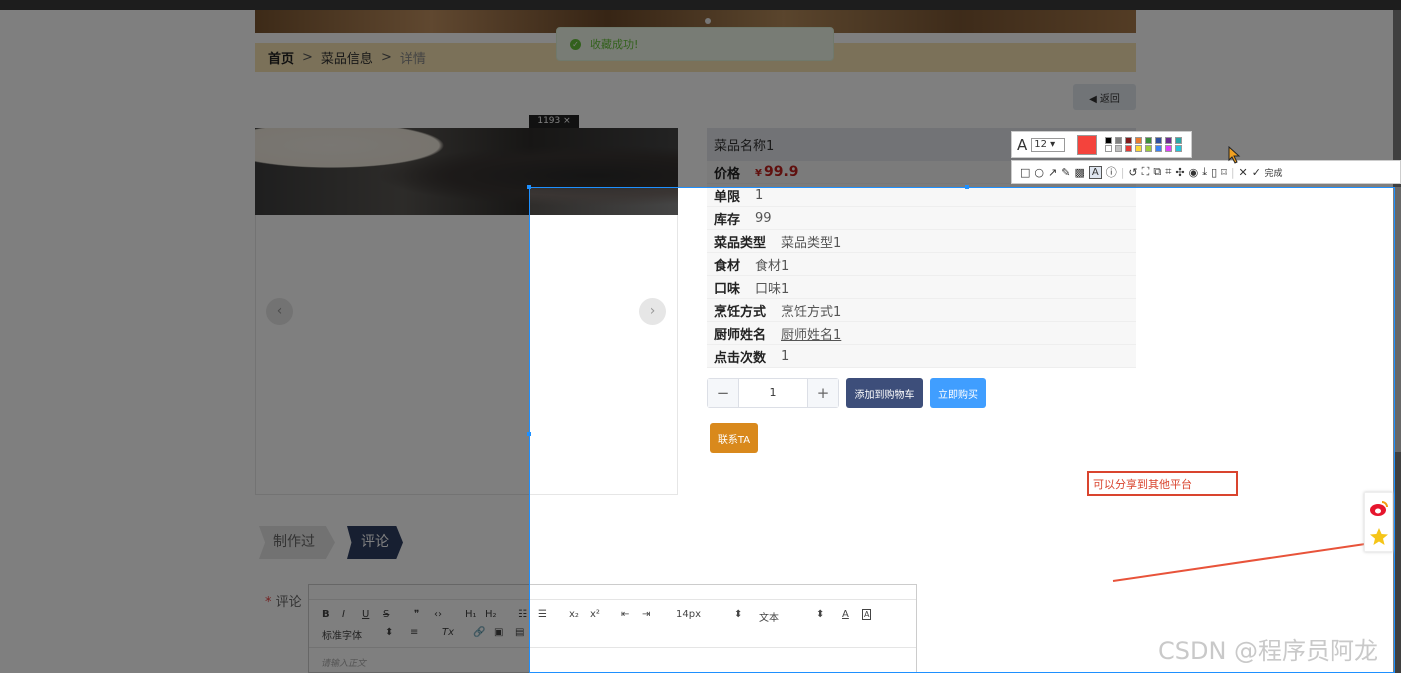 This screenshot has height=673, width=1401. What do you see at coordinates (1194, 172) in the screenshot?
I see `record-icon: ◉` at bounding box center [1194, 172].